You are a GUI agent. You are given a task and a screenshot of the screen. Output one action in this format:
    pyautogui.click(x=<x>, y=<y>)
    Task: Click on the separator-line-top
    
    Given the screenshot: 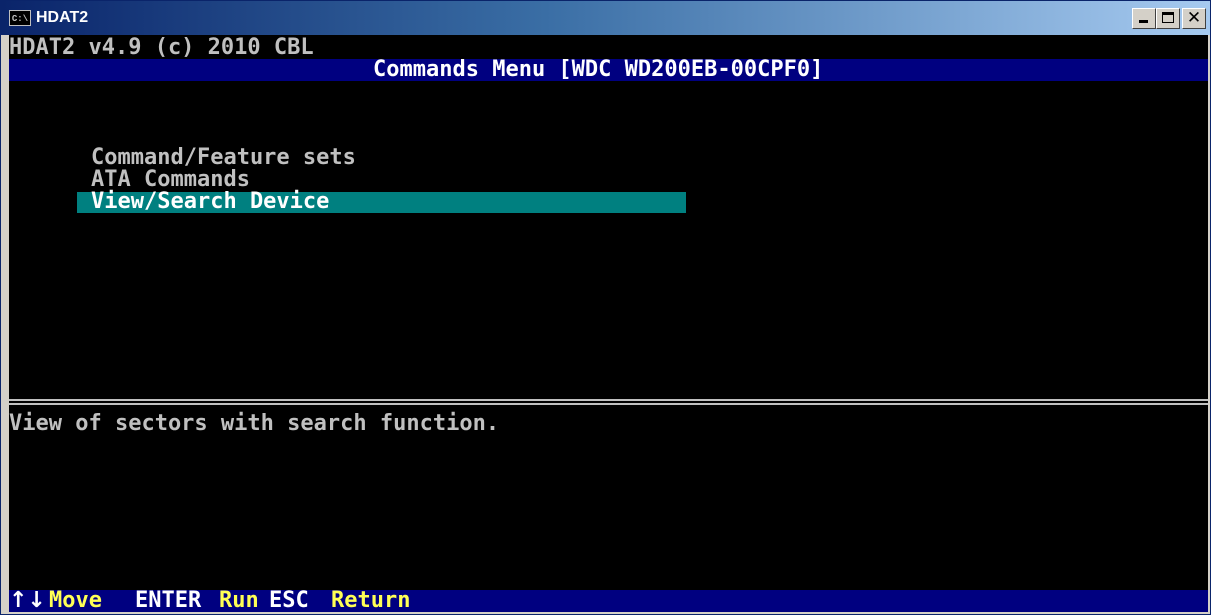 What is the action you would take?
    pyautogui.click(x=608, y=400)
    